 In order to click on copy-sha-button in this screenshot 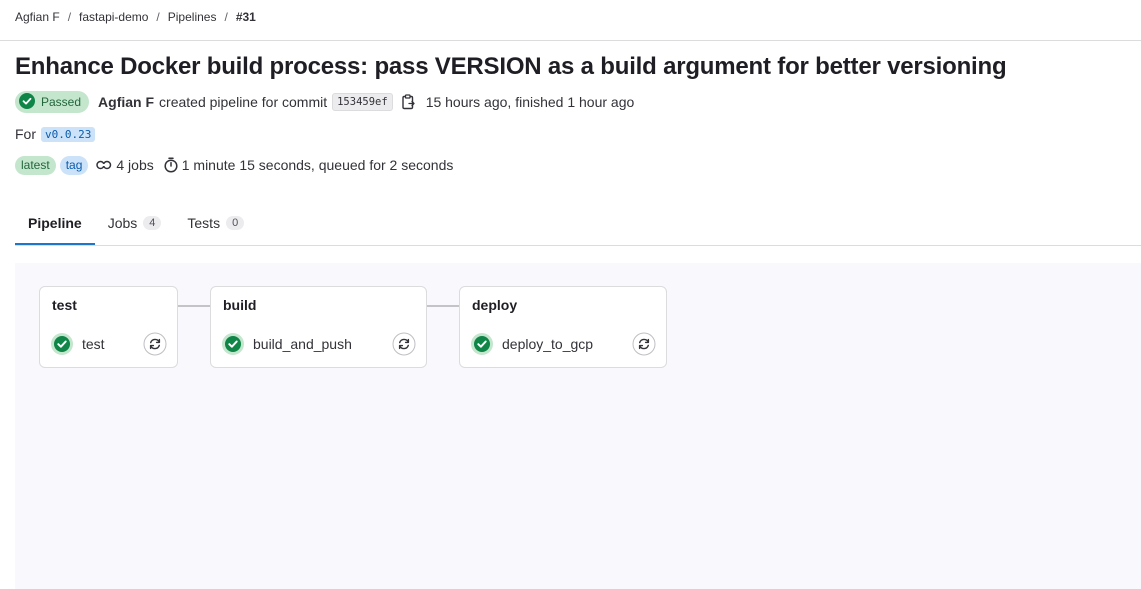, I will do `click(409, 102)`.